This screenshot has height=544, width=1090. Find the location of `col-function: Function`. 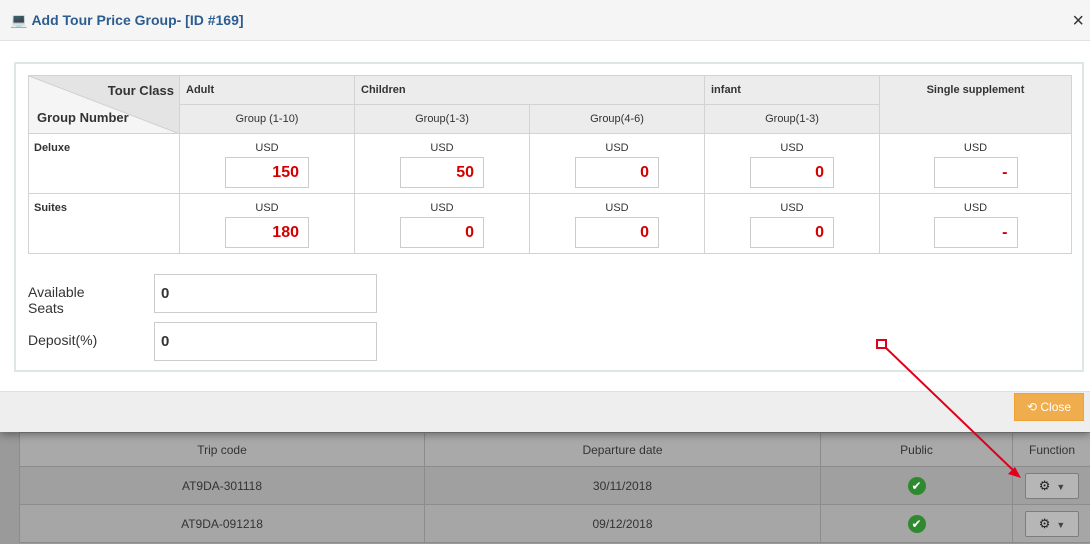

col-function: Function is located at coordinates (1051, 449).